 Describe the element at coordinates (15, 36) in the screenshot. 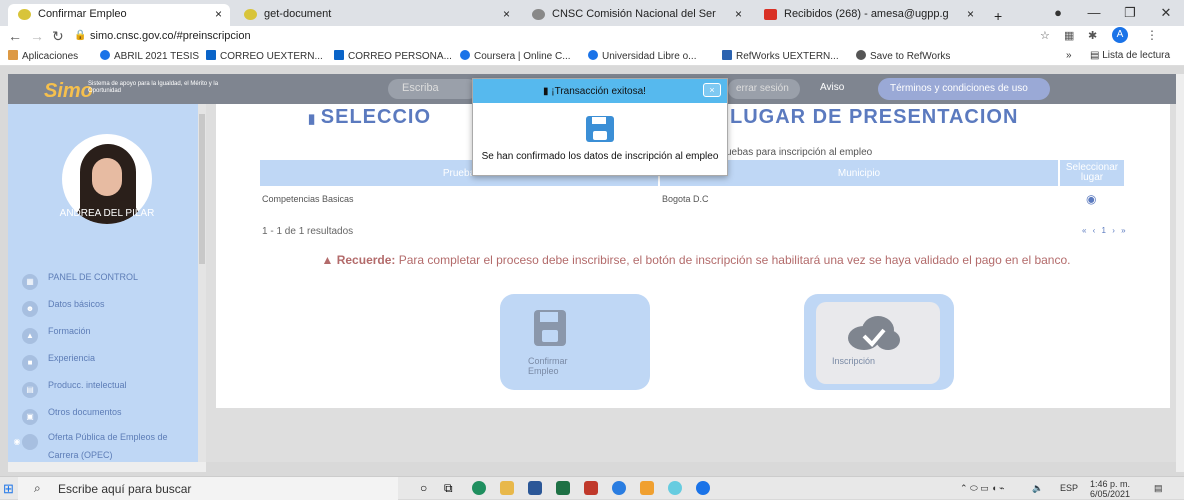

I see `back-icon: ←` at that location.